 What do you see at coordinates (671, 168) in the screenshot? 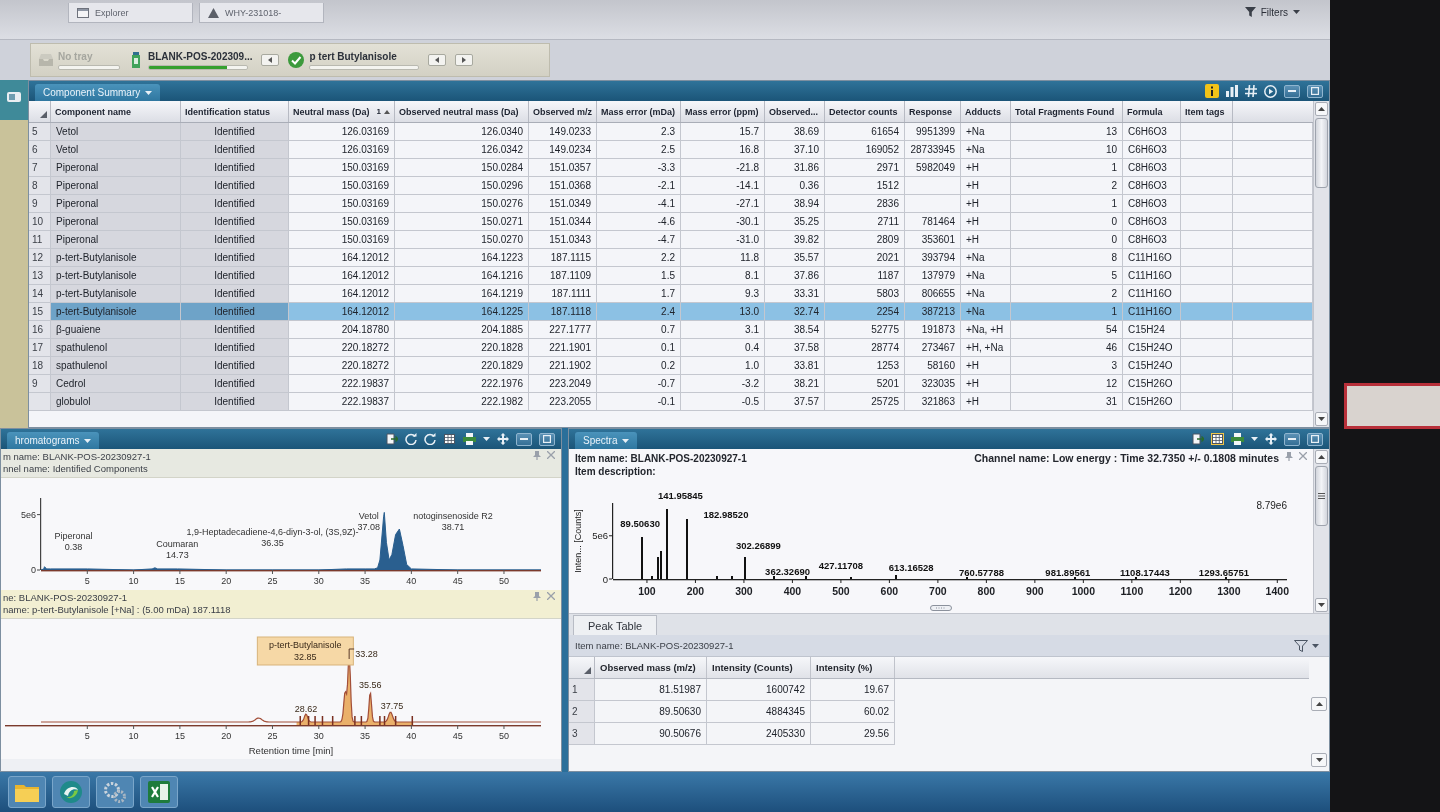
I see `table-row: 7 Piperonal Identified 150.03169 150.0284 151.0357 -3.3 -21.8 31.86 2971 5982049 +H 1 C8H6O3` at bounding box center [671, 168].